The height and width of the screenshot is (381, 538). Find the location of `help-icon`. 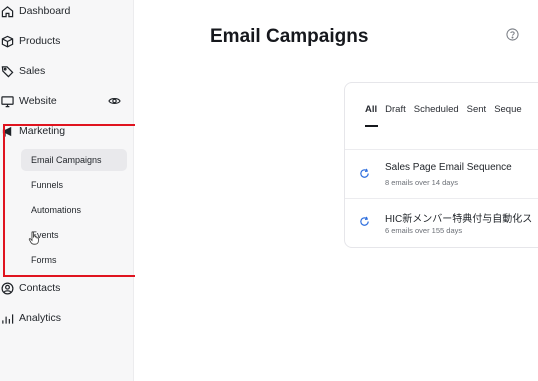

help-icon is located at coordinates (512, 34).